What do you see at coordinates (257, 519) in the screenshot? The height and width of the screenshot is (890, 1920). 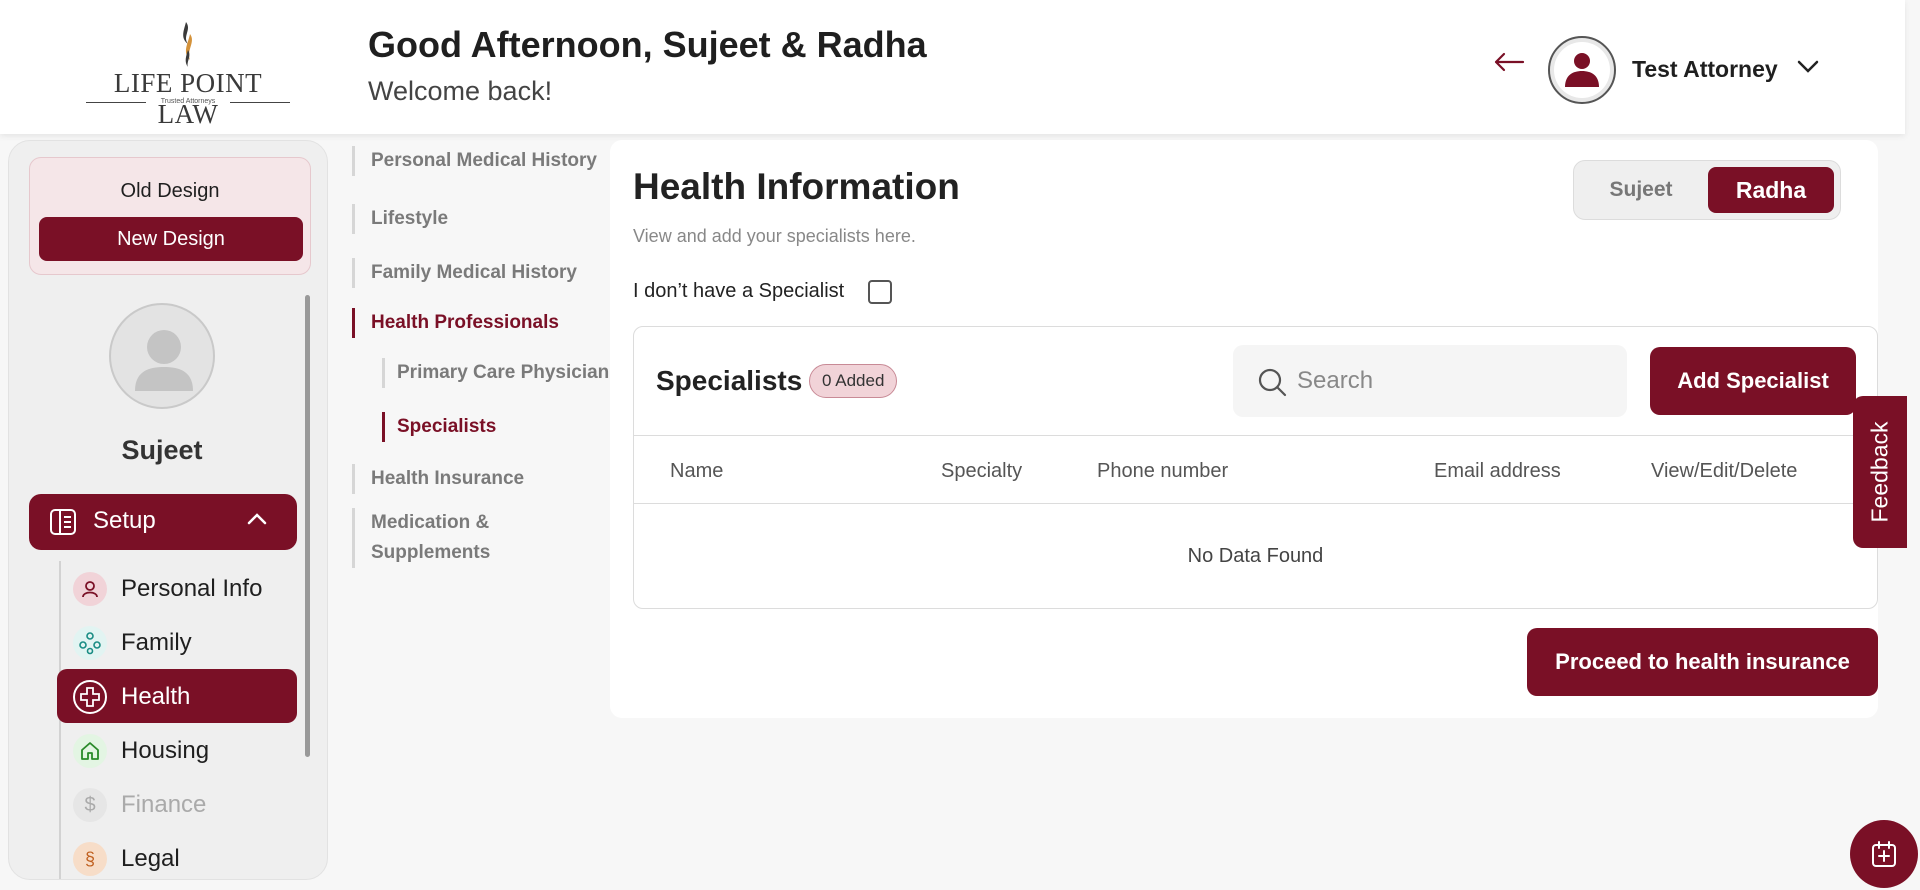 I see `chevron-up-icon` at bounding box center [257, 519].